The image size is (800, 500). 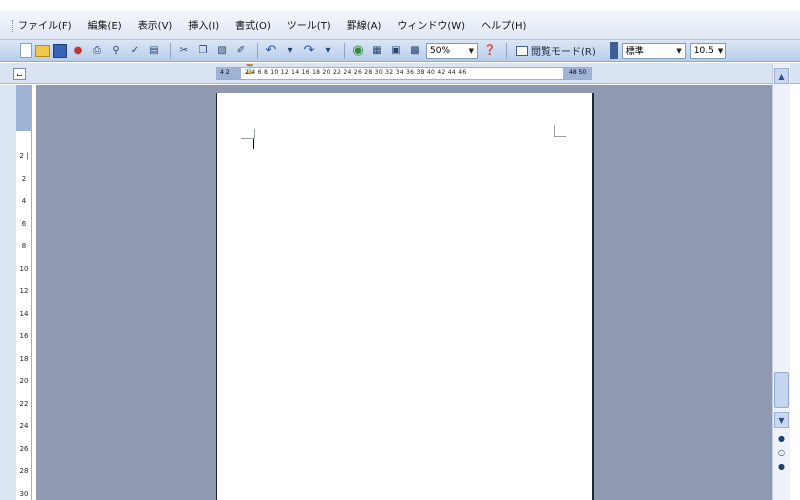 I want to click on font-size-combo: 10.5 ▼, so click(x=707, y=50).